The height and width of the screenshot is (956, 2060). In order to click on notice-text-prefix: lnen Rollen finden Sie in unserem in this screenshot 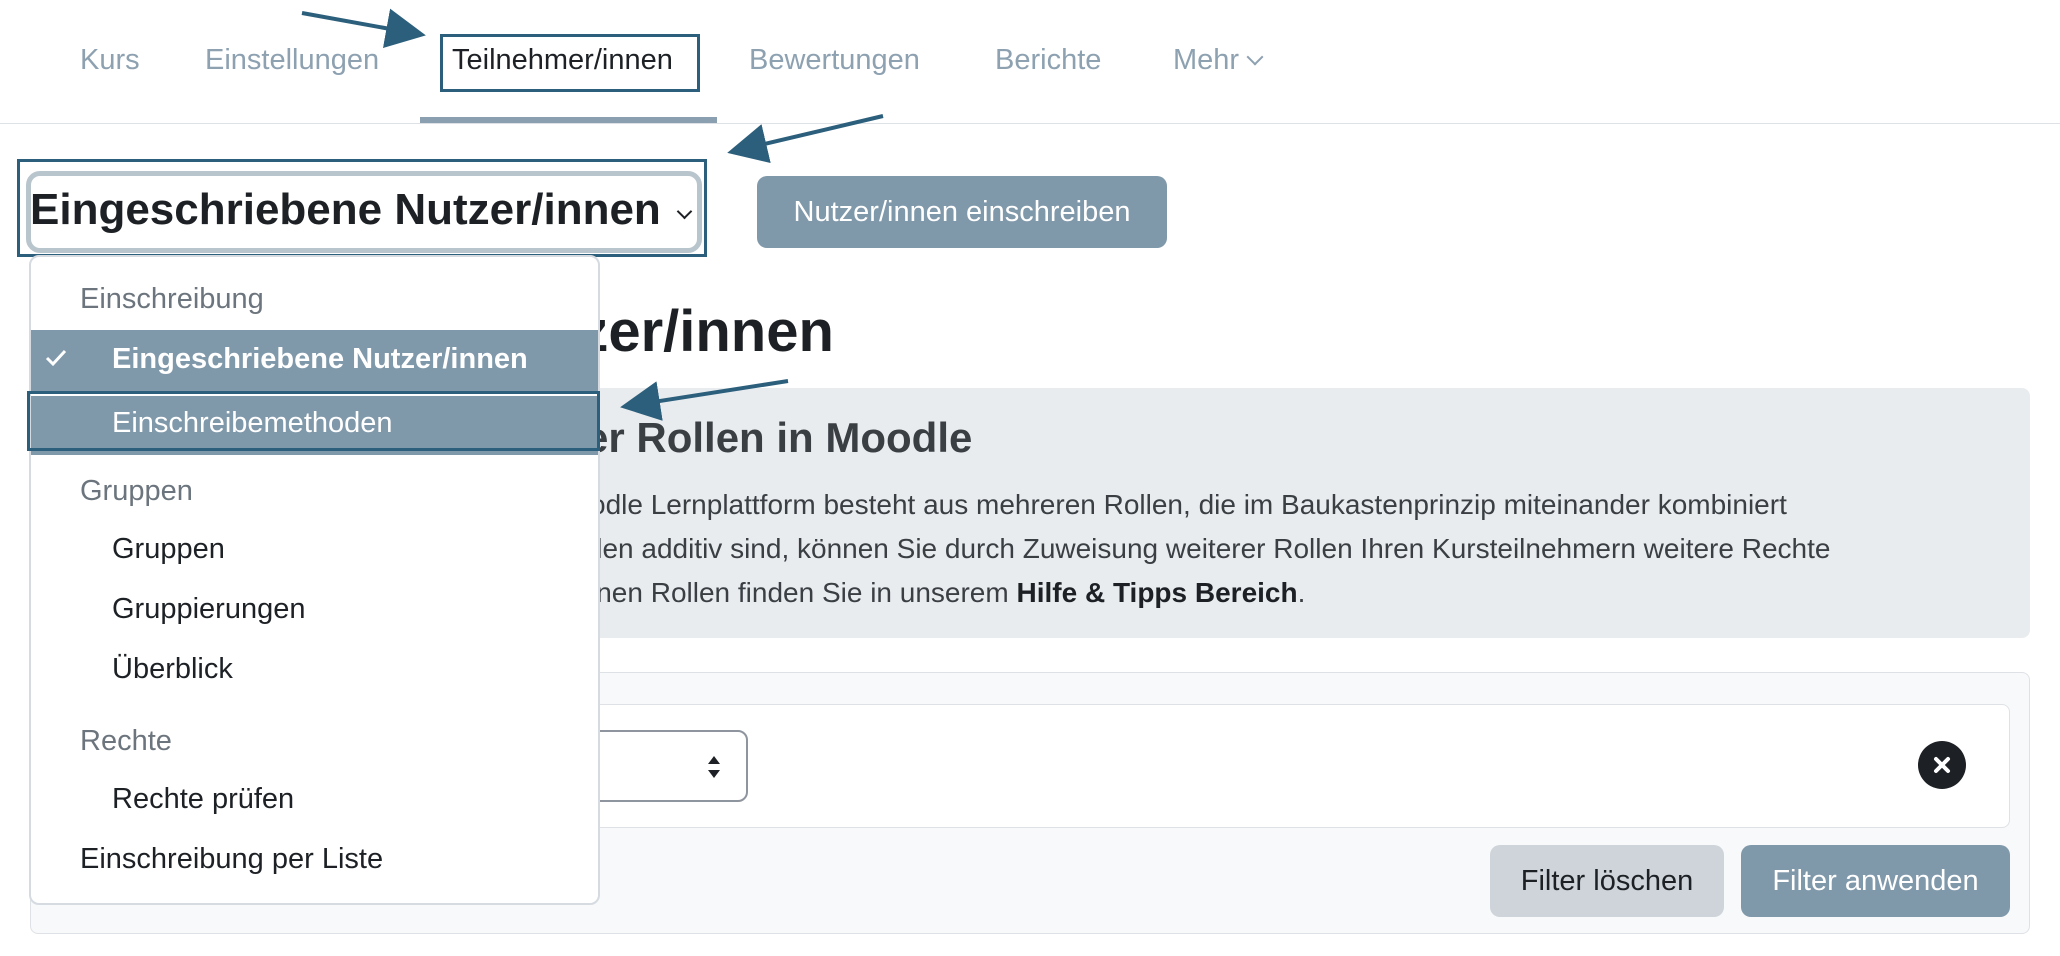, I will do `click(803, 592)`.